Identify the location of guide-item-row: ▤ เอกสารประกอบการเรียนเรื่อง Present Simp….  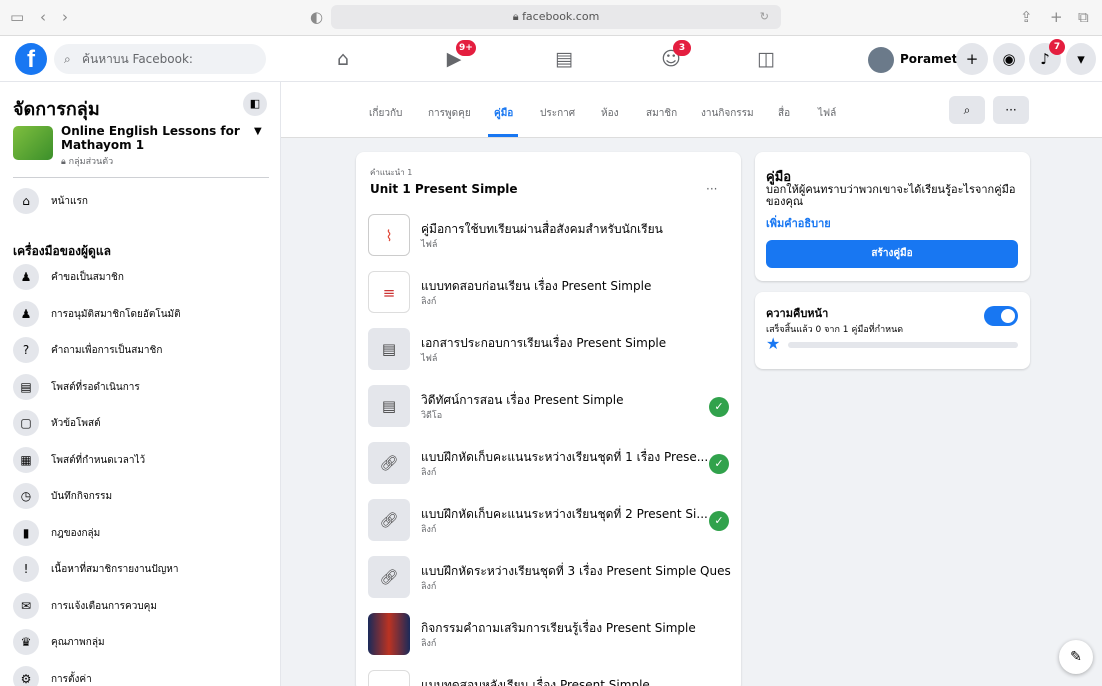
(550, 350).